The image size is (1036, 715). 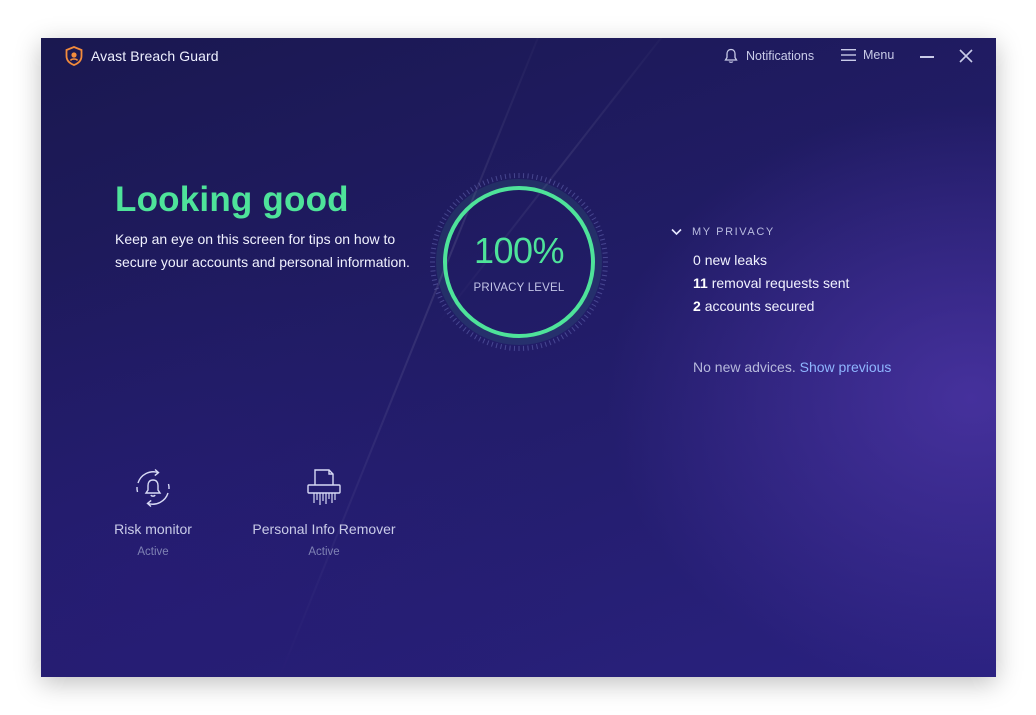 I want to click on bell-icon, so click(x=731, y=55).